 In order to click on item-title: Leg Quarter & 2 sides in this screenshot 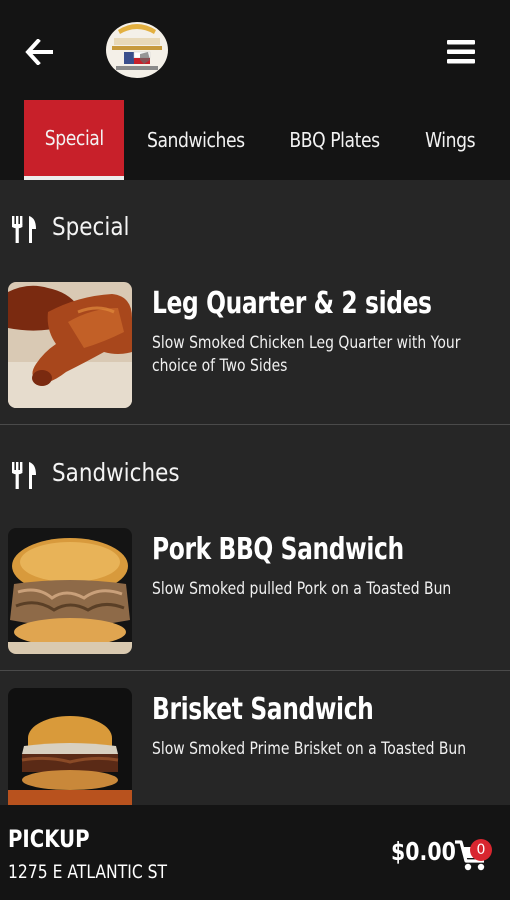, I will do `click(292, 303)`.